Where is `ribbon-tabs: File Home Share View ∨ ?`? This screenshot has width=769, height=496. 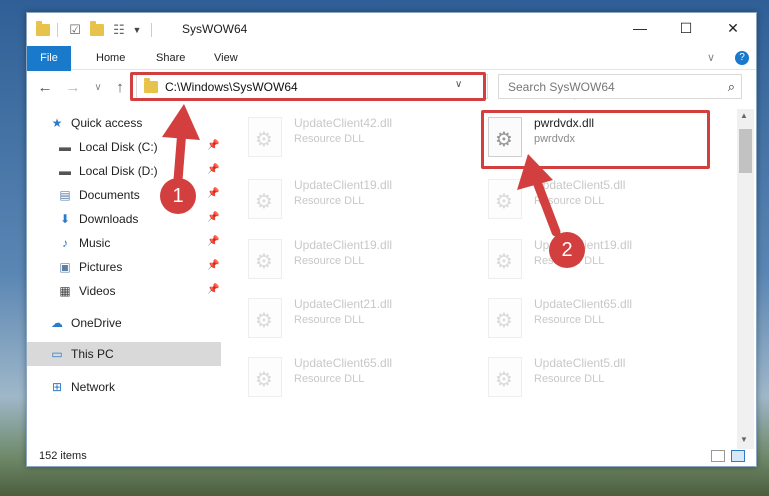
ribbon-tabs: File Home Share View ∨ ? is located at coordinates (391, 70).